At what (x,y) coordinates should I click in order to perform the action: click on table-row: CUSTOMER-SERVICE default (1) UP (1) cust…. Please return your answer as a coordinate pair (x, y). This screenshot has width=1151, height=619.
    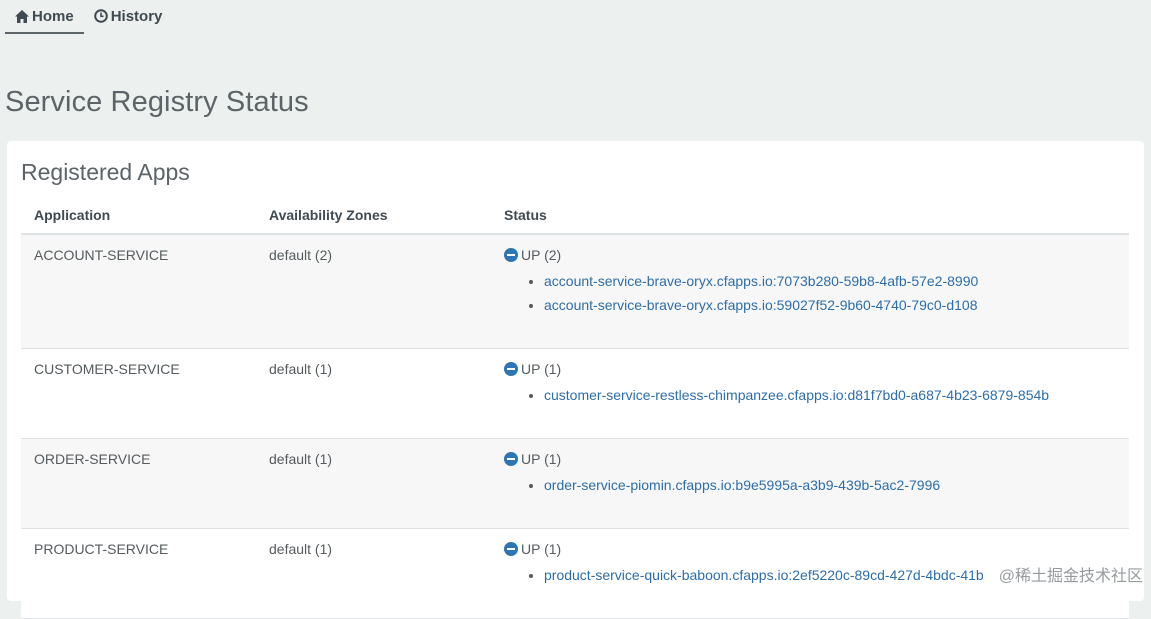
    Looking at the image, I should click on (575, 393).